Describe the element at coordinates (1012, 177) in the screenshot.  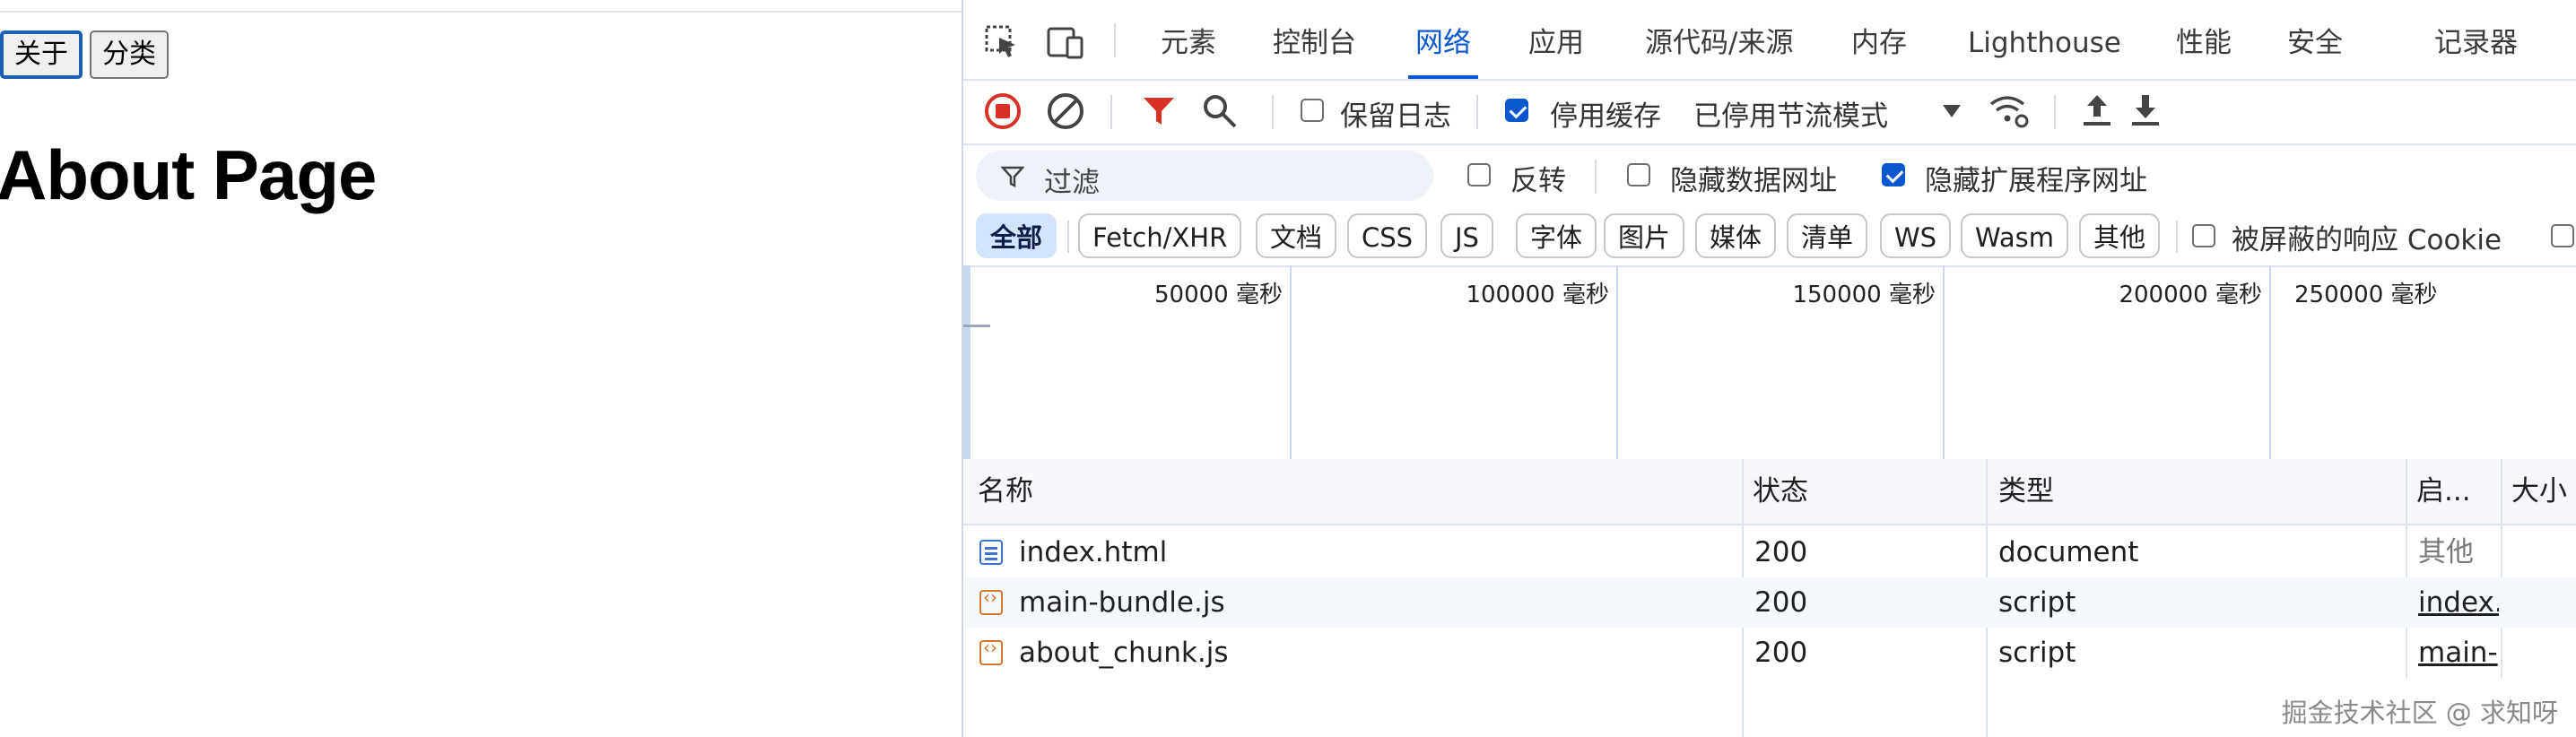
I see `filter-icon` at that location.